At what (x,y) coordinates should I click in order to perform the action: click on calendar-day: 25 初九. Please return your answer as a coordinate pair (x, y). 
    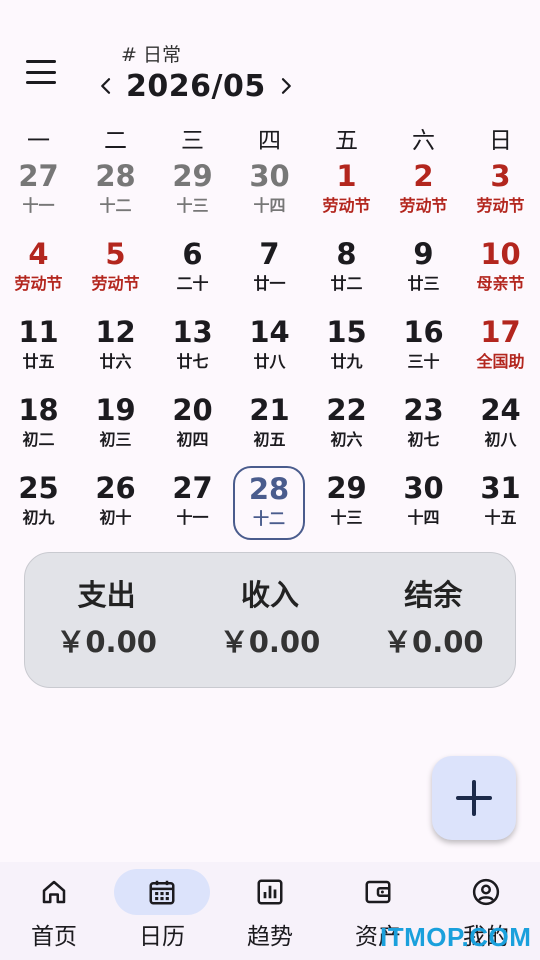
    Looking at the image, I should click on (38, 506).